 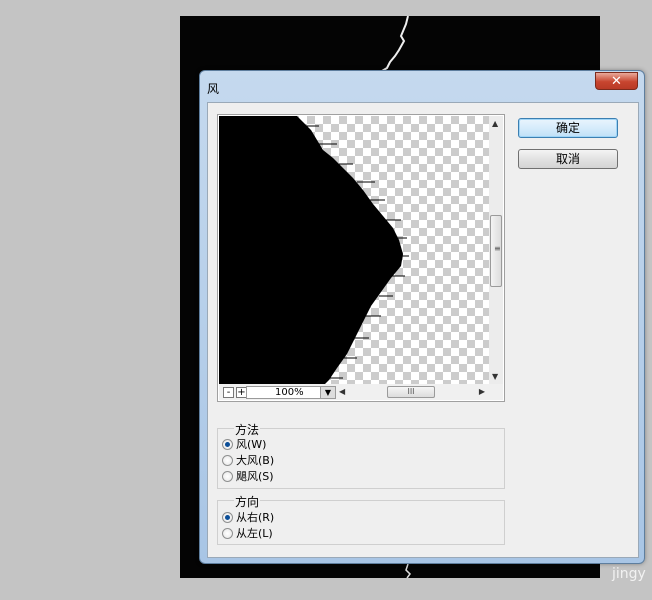 I want to click on vertical-scroll-thumb: ≡, so click(x=496, y=251).